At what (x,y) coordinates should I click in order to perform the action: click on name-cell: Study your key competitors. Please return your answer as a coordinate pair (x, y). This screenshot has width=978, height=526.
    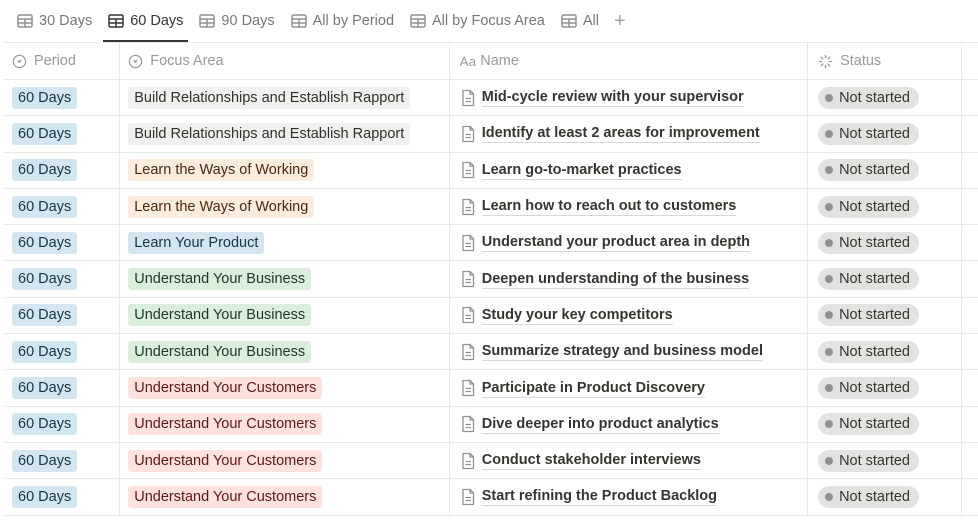
    Looking at the image, I should click on (629, 315).